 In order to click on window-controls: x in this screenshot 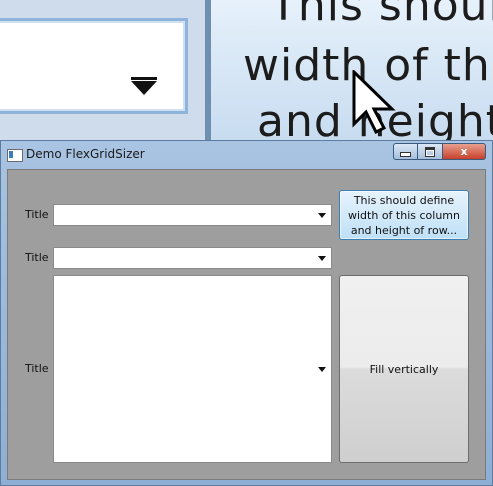, I will do `click(439, 151)`.